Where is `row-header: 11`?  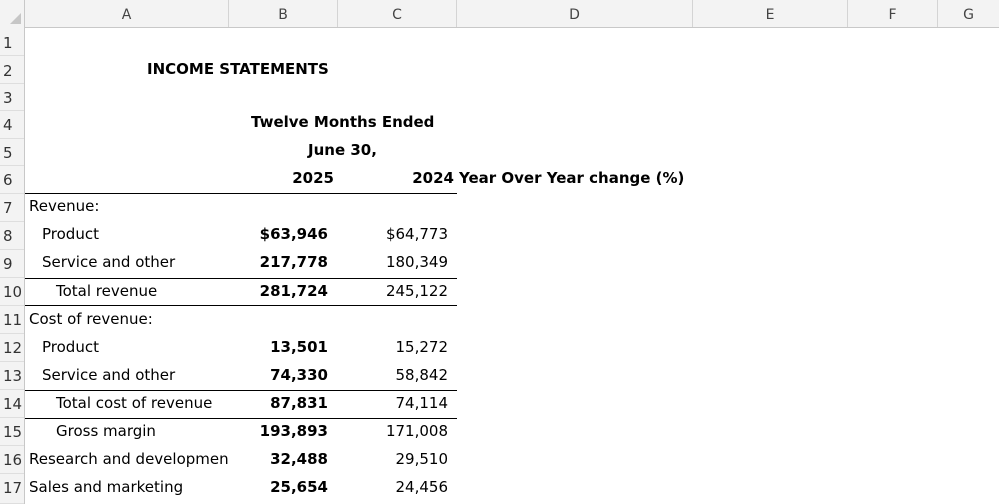
row-header: 11 is located at coordinates (12, 320).